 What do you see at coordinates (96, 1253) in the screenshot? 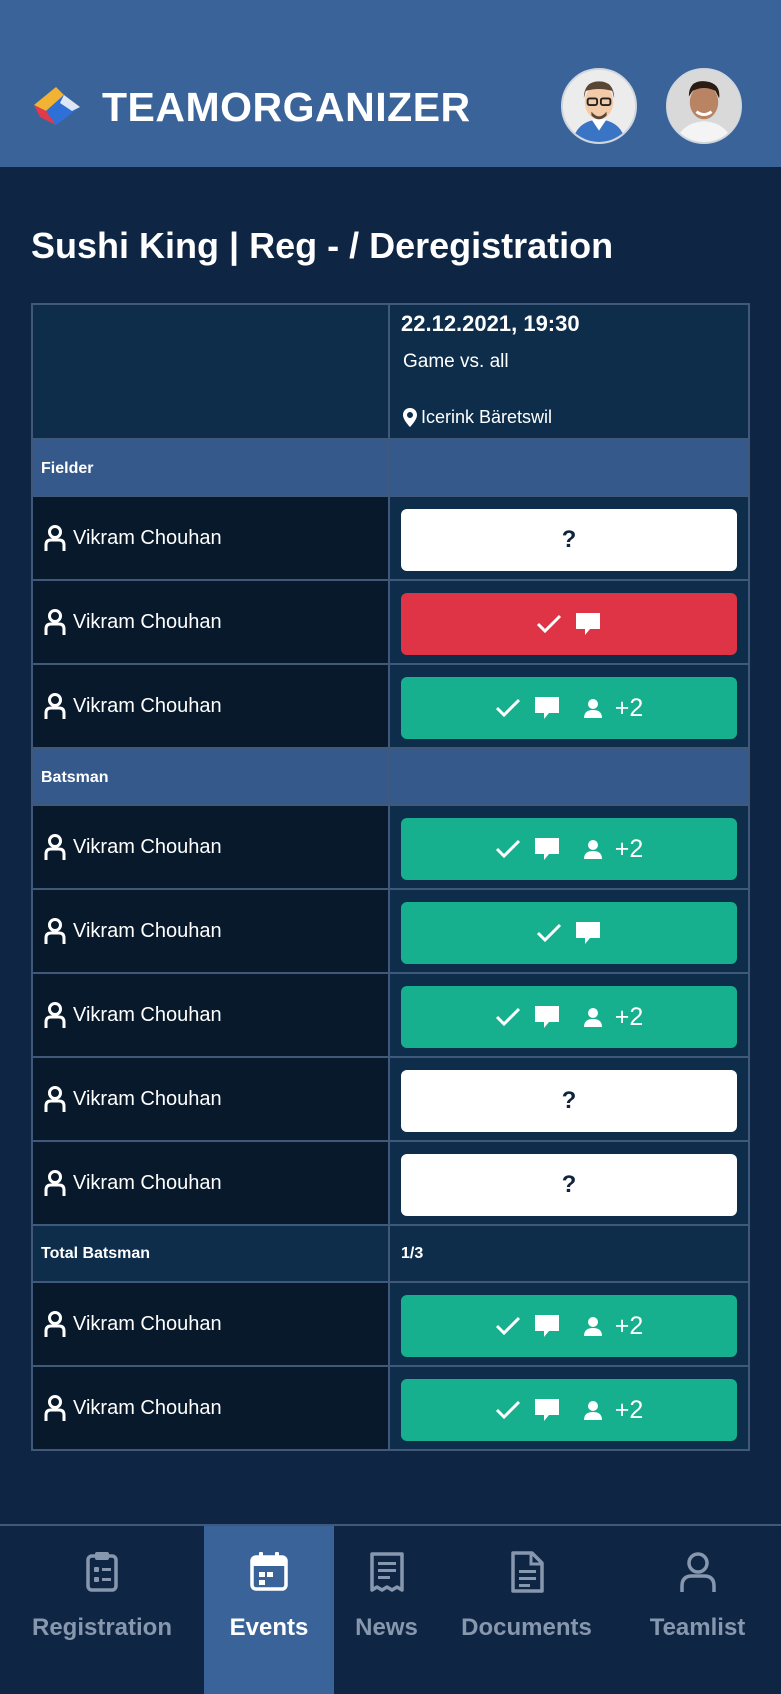
I see `total-label: Total Batsman` at bounding box center [96, 1253].